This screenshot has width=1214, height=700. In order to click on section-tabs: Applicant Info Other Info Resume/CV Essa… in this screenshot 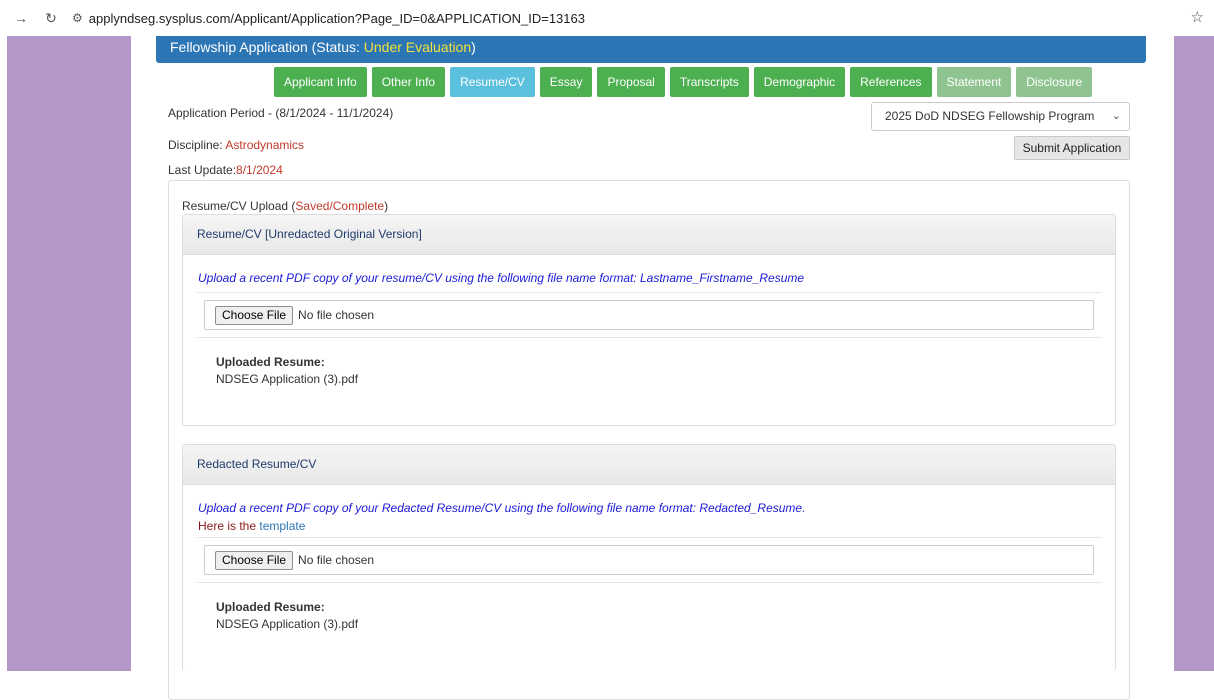, I will do `click(683, 82)`.